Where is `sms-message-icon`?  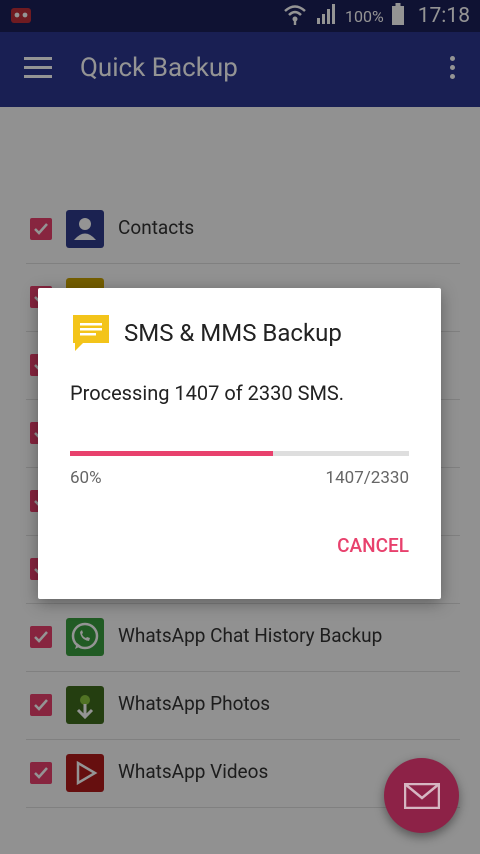
sms-message-icon is located at coordinates (91, 333).